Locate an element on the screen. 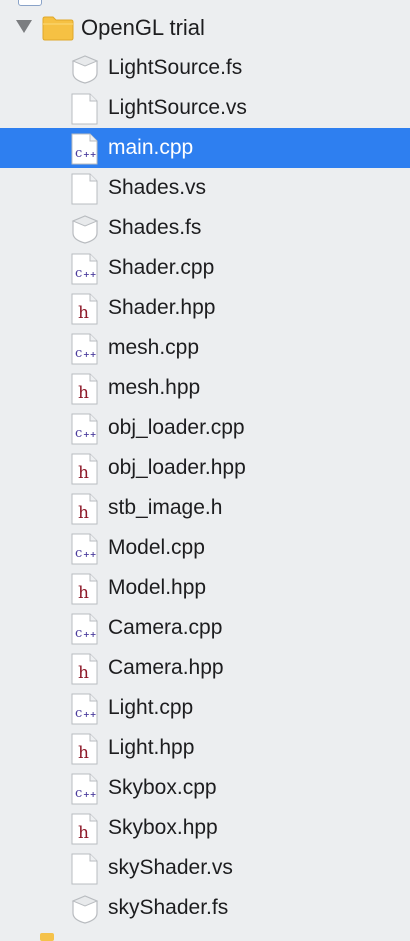  file-row: skyShader.vs is located at coordinates (205, 868).